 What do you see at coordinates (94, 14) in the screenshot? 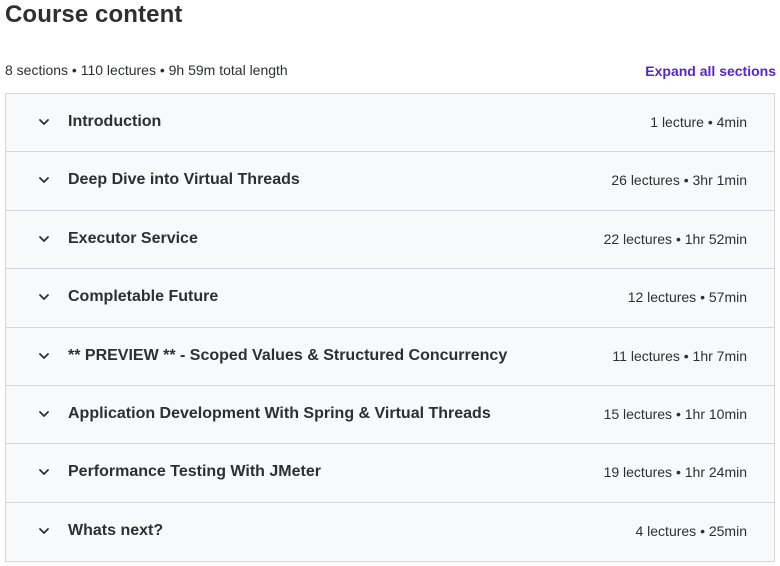
I see `page-title: Course content` at bounding box center [94, 14].